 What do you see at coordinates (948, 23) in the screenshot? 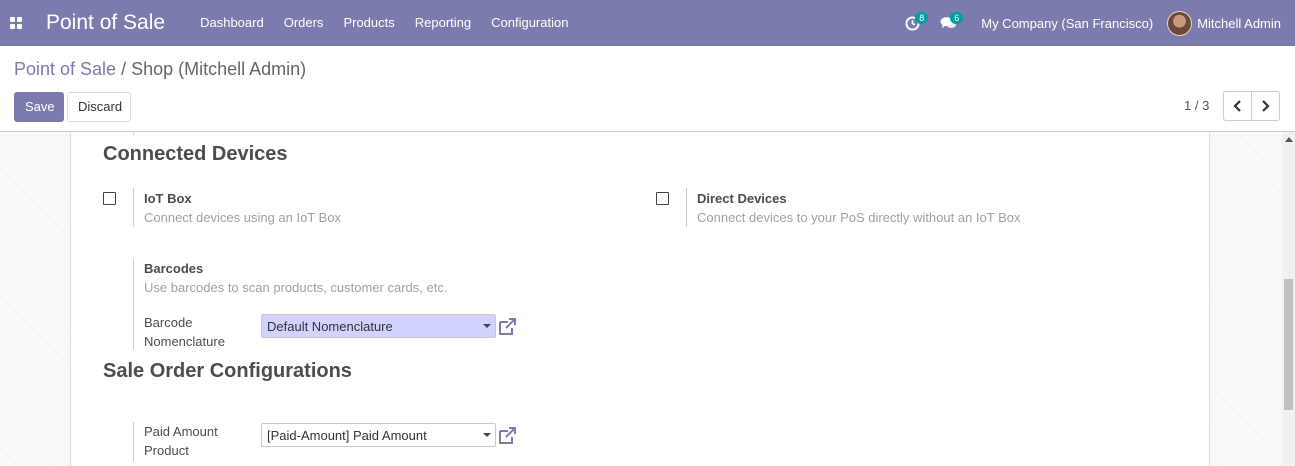
I see `messaging-menu: 6` at bounding box center [948, 23].